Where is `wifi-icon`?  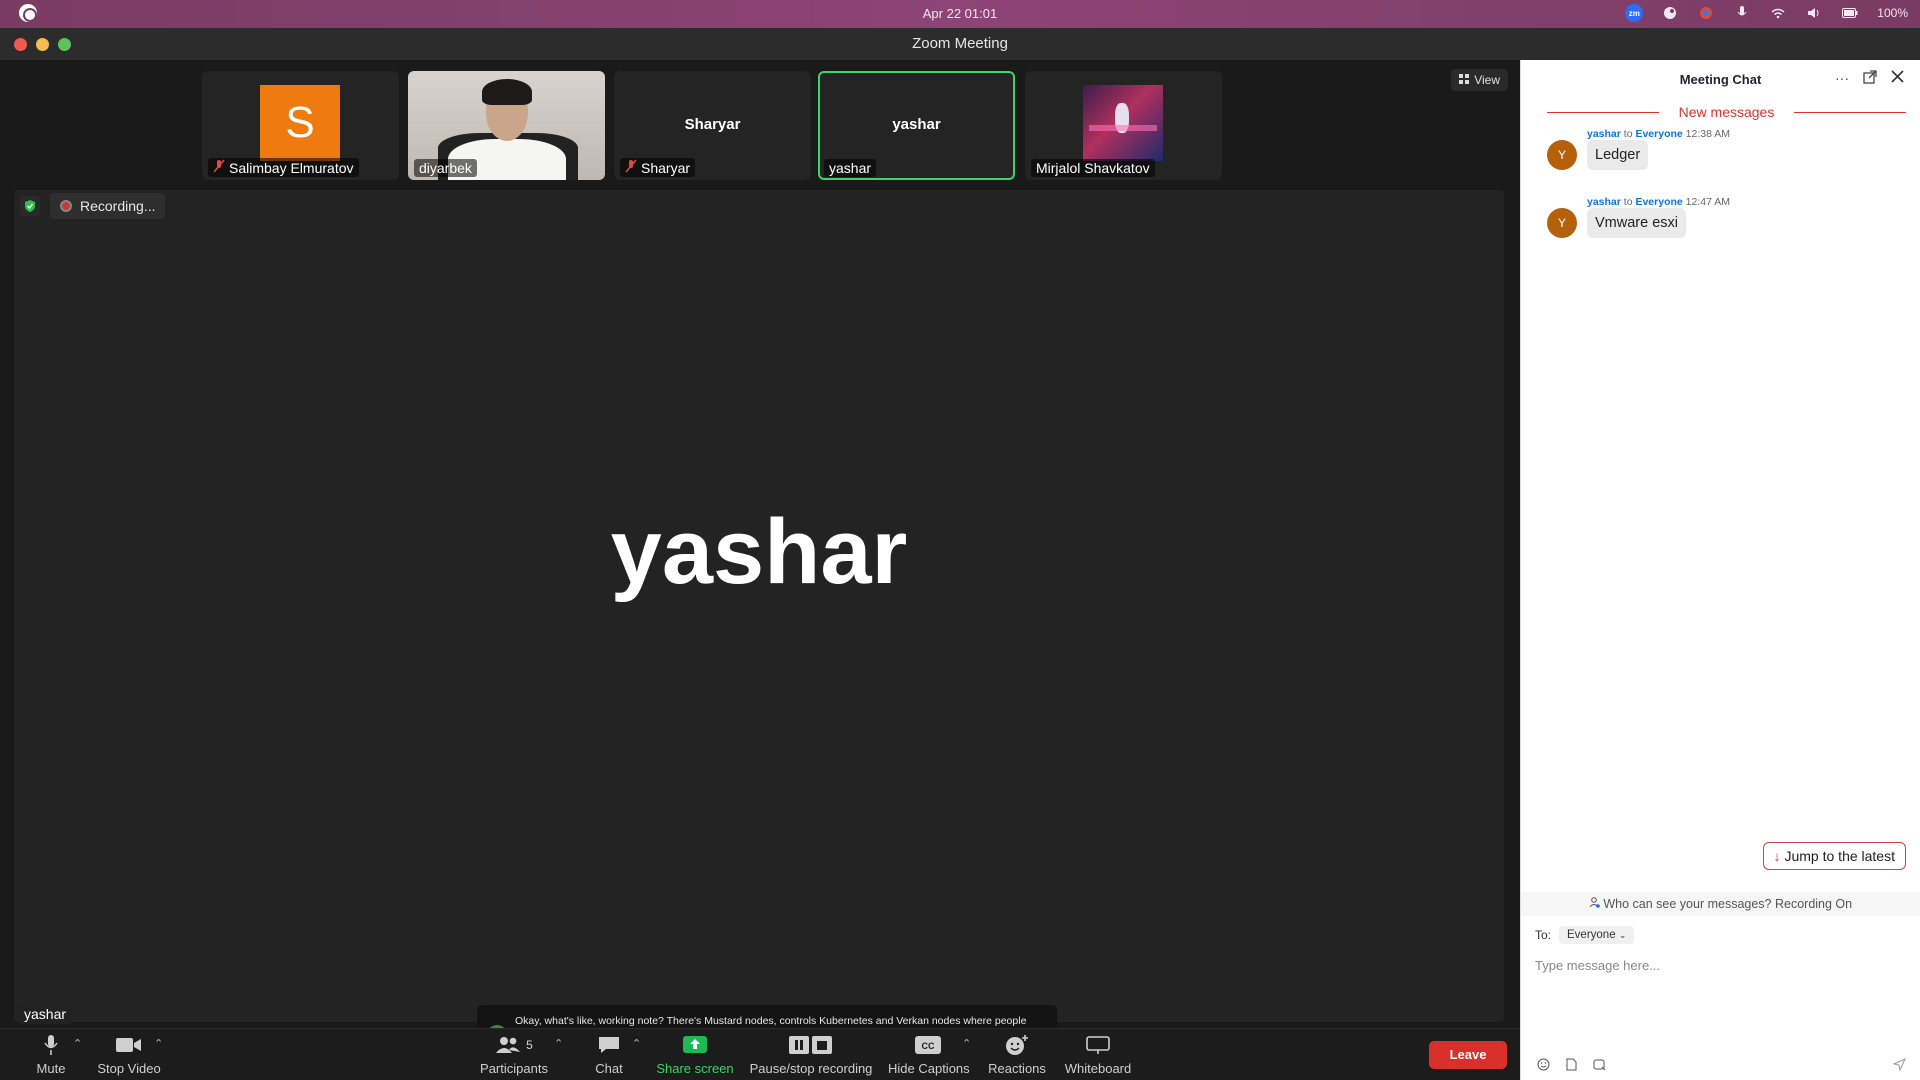
wifi-icon is located at coordinates (1778, 13).